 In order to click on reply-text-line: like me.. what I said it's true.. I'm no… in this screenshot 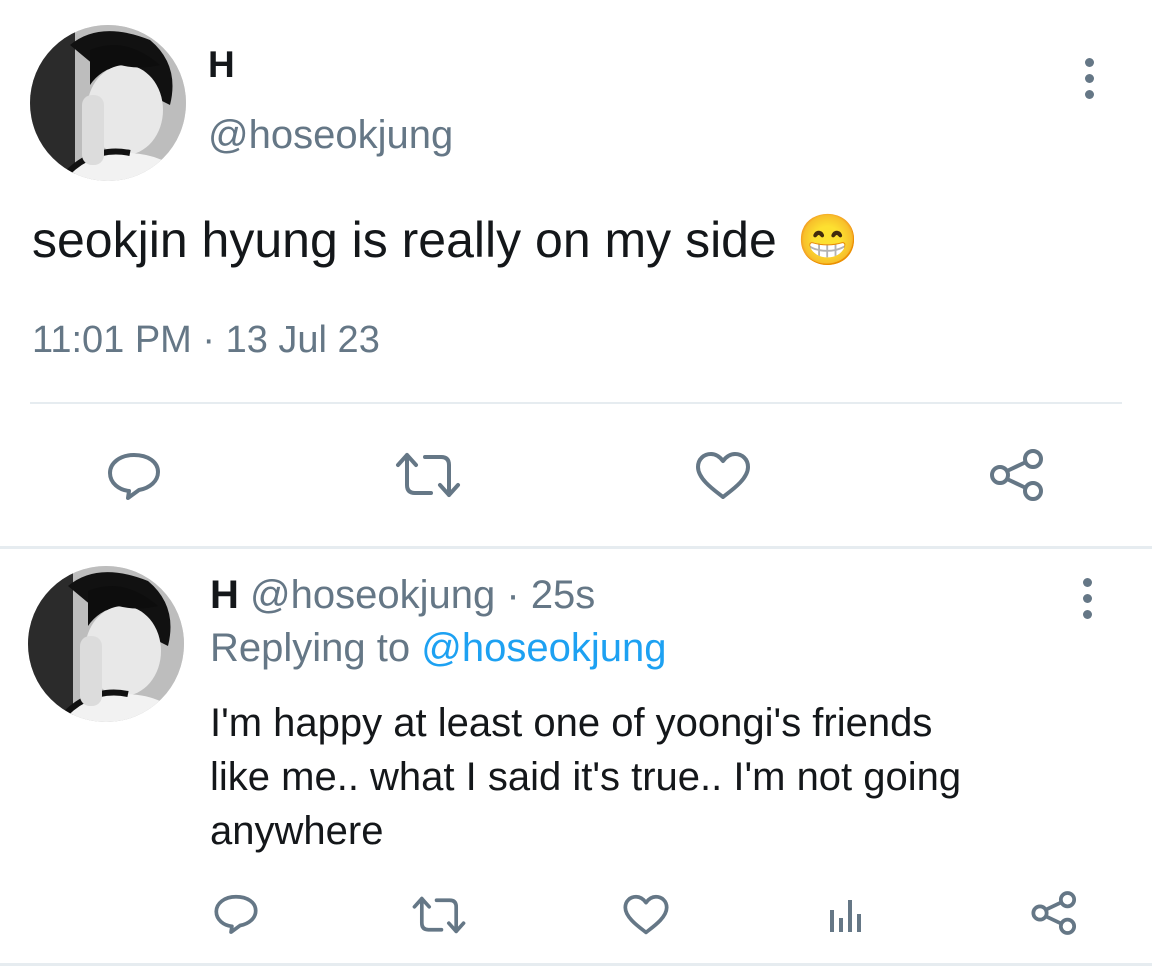, I will do `click(586, 777)`.